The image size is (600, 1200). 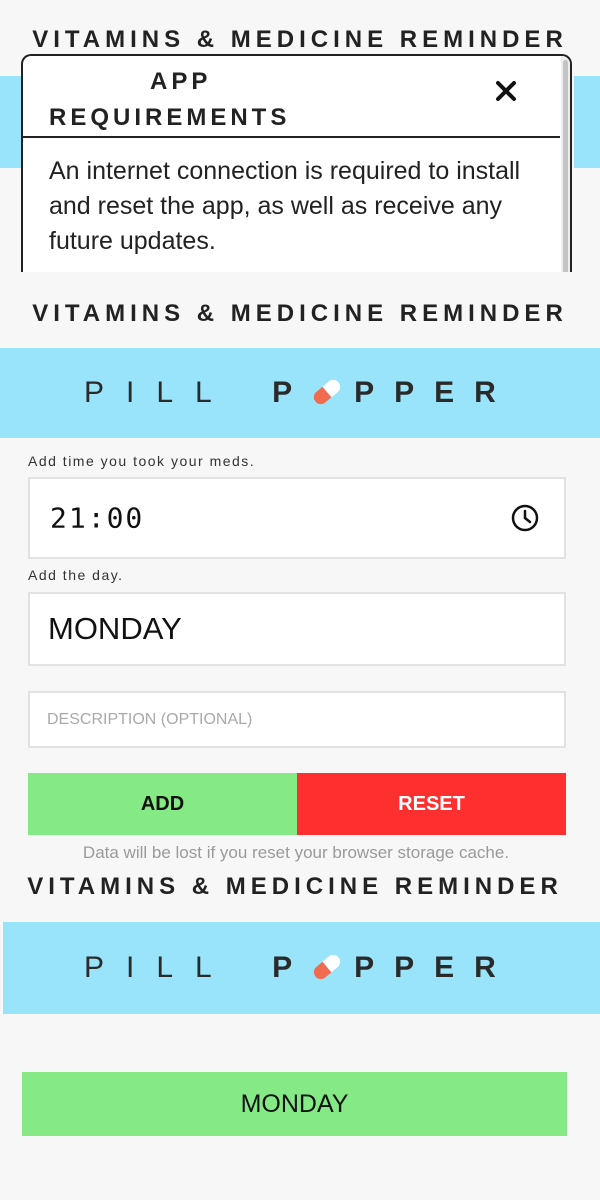 What do you see at coordinates (294, 1104) in the screenshot?
I see `schedule-day-item: MONDAY` at bounding box center [294, 1104].